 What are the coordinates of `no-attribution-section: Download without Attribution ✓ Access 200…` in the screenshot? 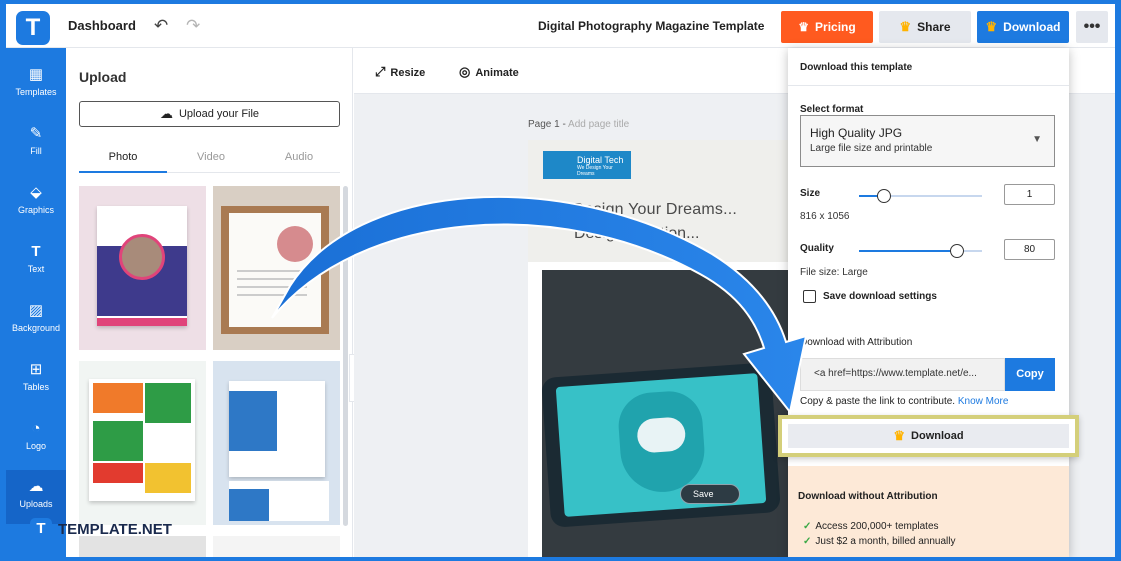 It's located at (928, 511).